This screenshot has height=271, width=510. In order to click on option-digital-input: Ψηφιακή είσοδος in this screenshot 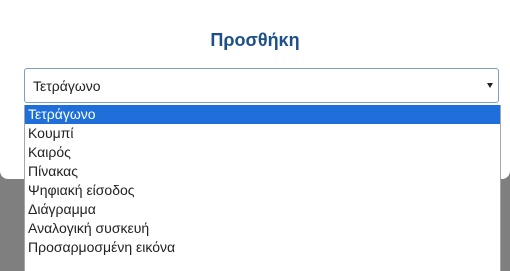, I will do `click(262, 190)`.